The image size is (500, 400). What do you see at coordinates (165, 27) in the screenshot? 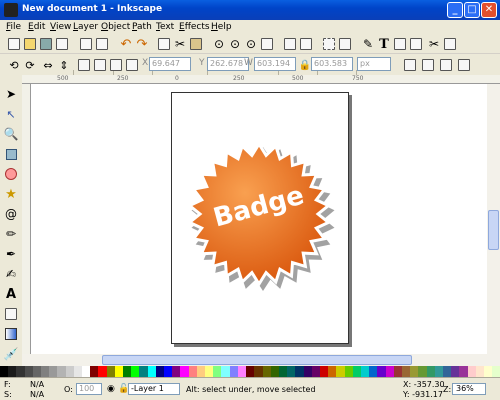
I see `menu-text: Text` at bounding box center [165, 27].